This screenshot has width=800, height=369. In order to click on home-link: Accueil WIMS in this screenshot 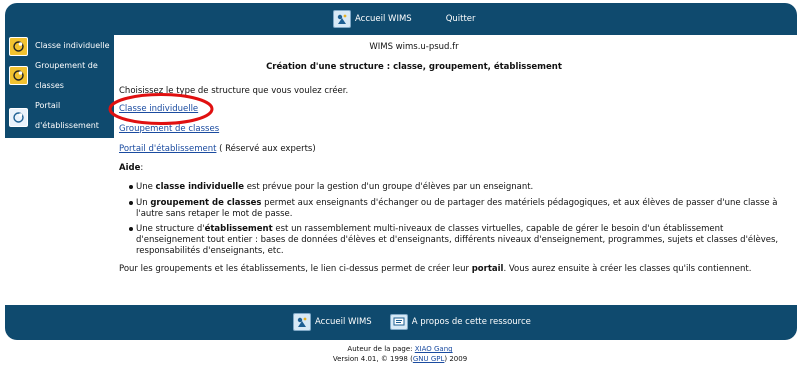, I will do `click(372, 19)`.